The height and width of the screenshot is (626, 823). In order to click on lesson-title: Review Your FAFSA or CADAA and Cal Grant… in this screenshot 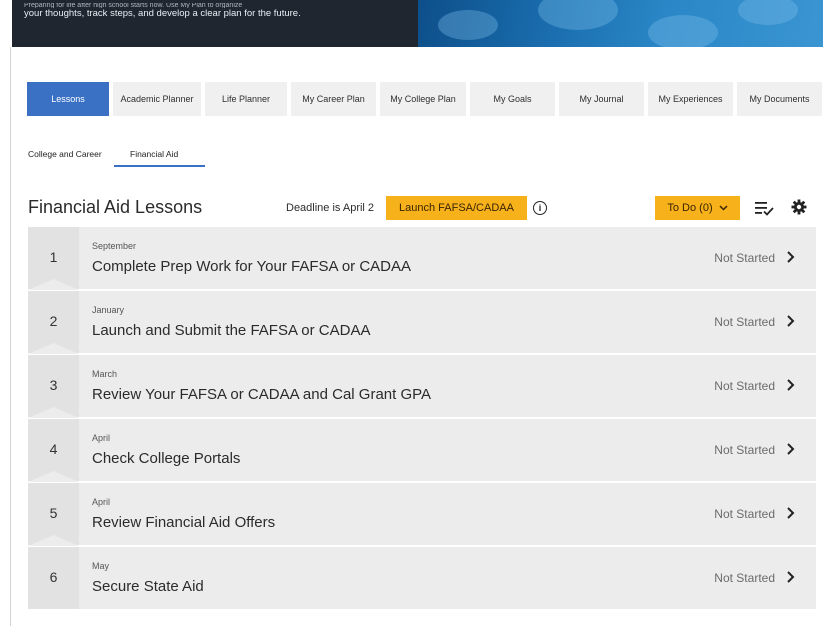, I will do `click(262, 394)`.